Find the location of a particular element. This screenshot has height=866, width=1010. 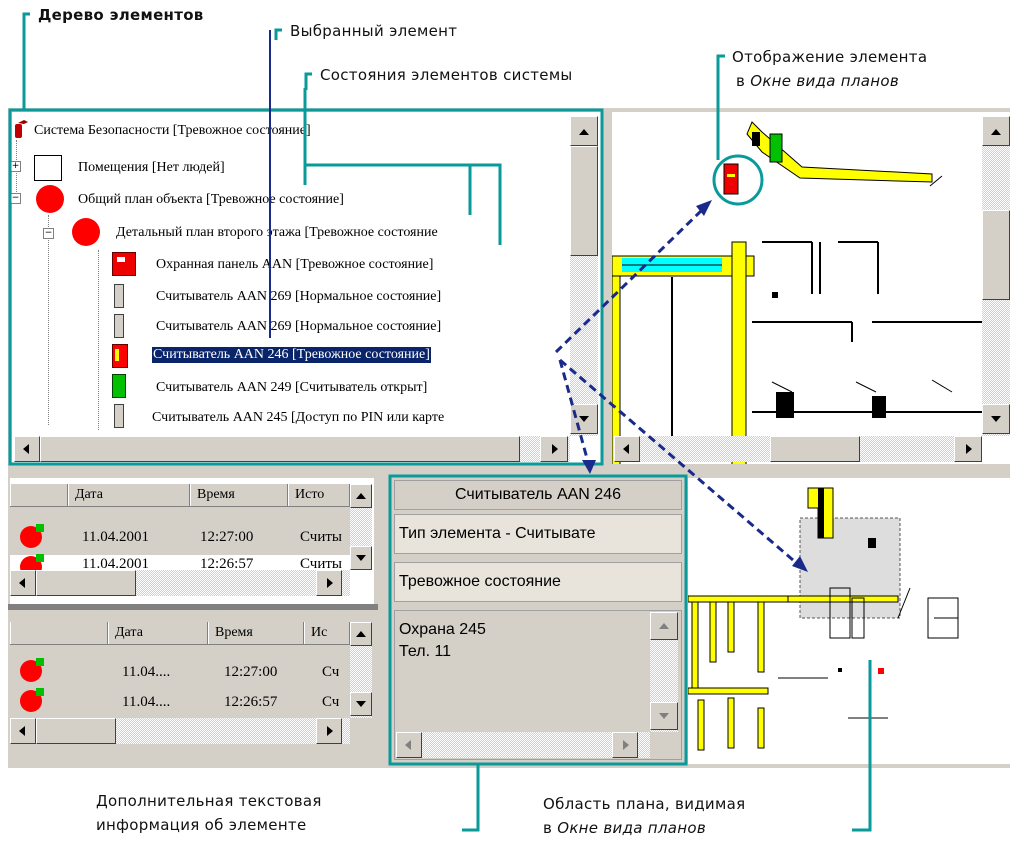

notes-line: Тел. 11 is located at coordinates (425, 651).